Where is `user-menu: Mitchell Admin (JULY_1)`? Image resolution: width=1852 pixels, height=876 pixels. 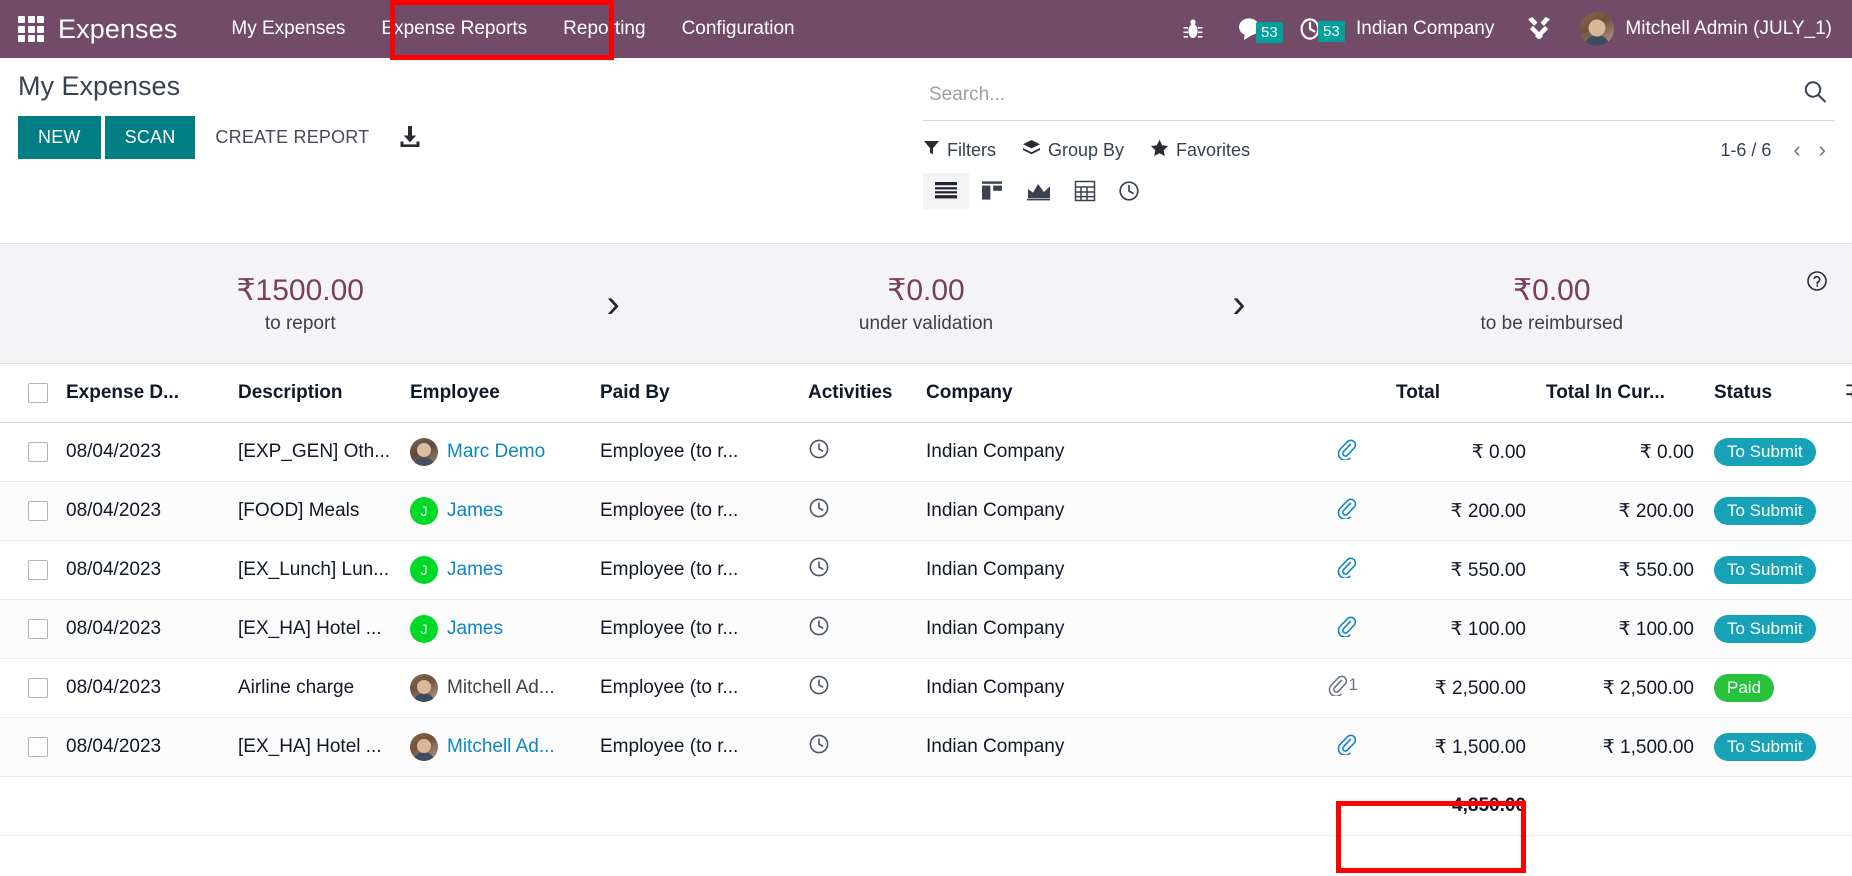 user-menu: Mitchell Admin (JULY_1) is located at coordinates (1704, 29).